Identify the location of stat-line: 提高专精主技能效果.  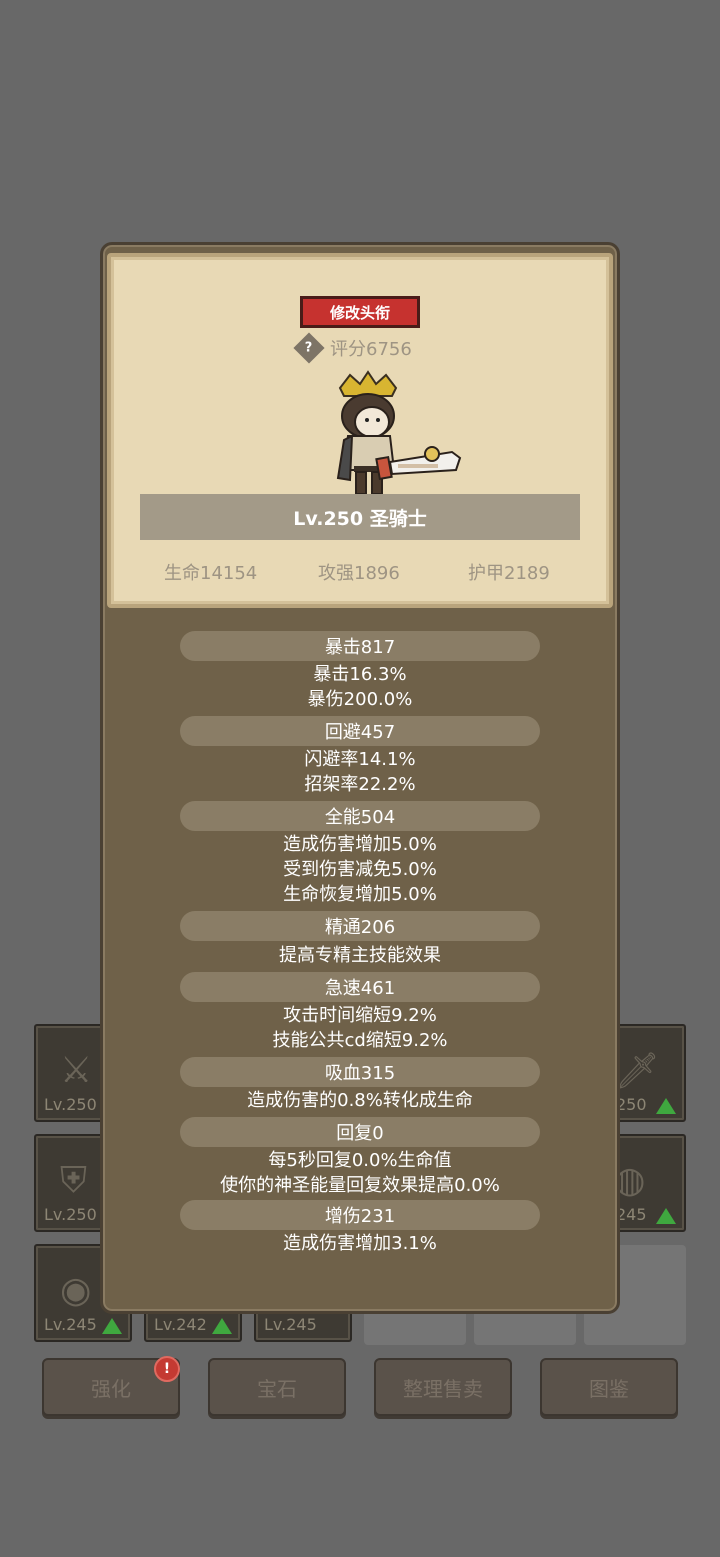
(360, 955).